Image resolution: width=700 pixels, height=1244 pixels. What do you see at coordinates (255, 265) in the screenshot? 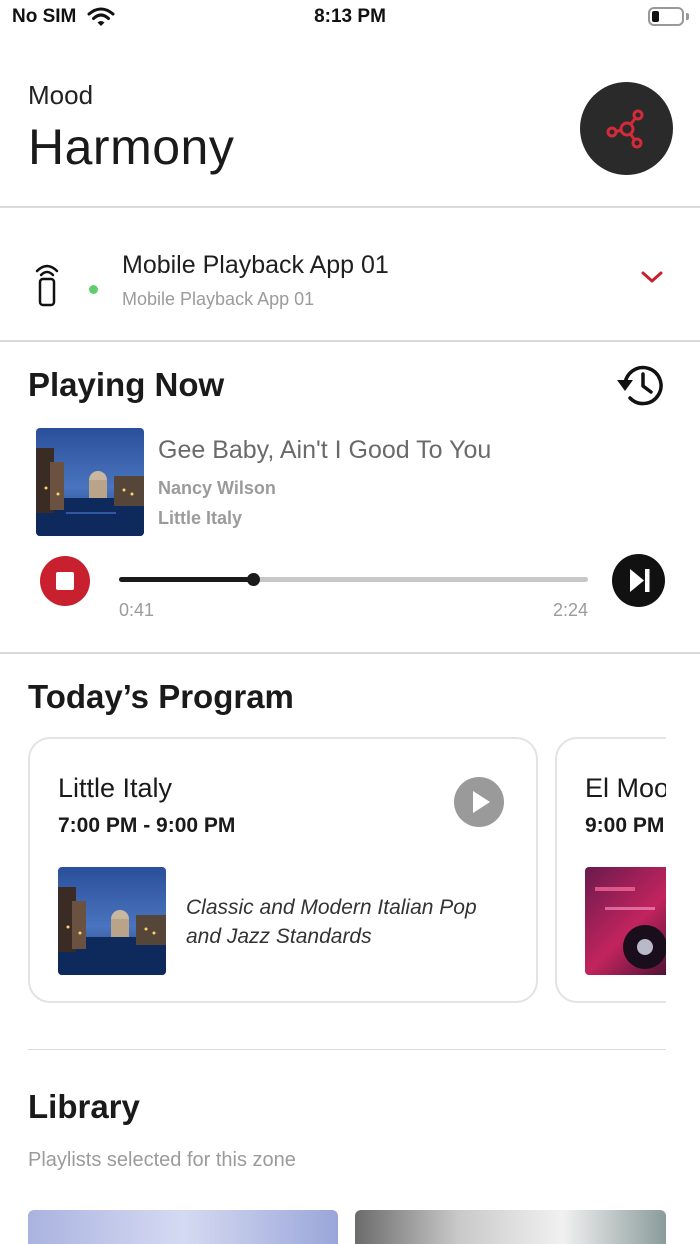
I see `zone-name: Mobile Playback App 01` at bounding box center [255, 265].